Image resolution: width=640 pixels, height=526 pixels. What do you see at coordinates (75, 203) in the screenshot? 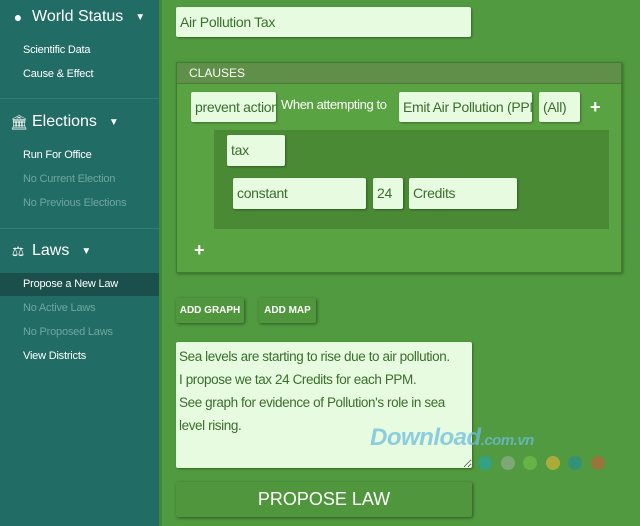
I see `sidebar-item-no-previous-elections: No Previous Elections` at bounding box center [75, 203].